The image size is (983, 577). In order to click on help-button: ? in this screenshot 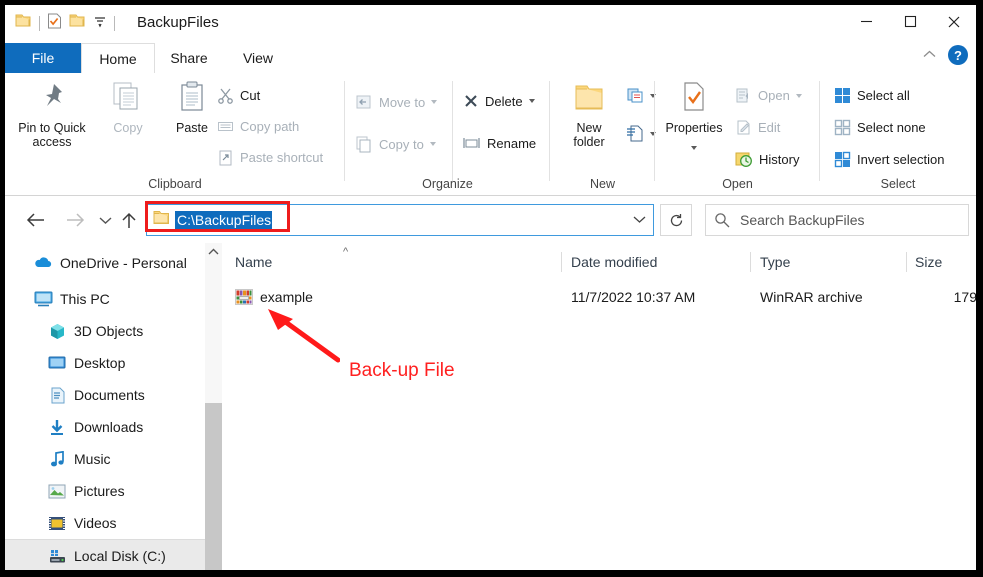, I will do `click(958, 55)`.